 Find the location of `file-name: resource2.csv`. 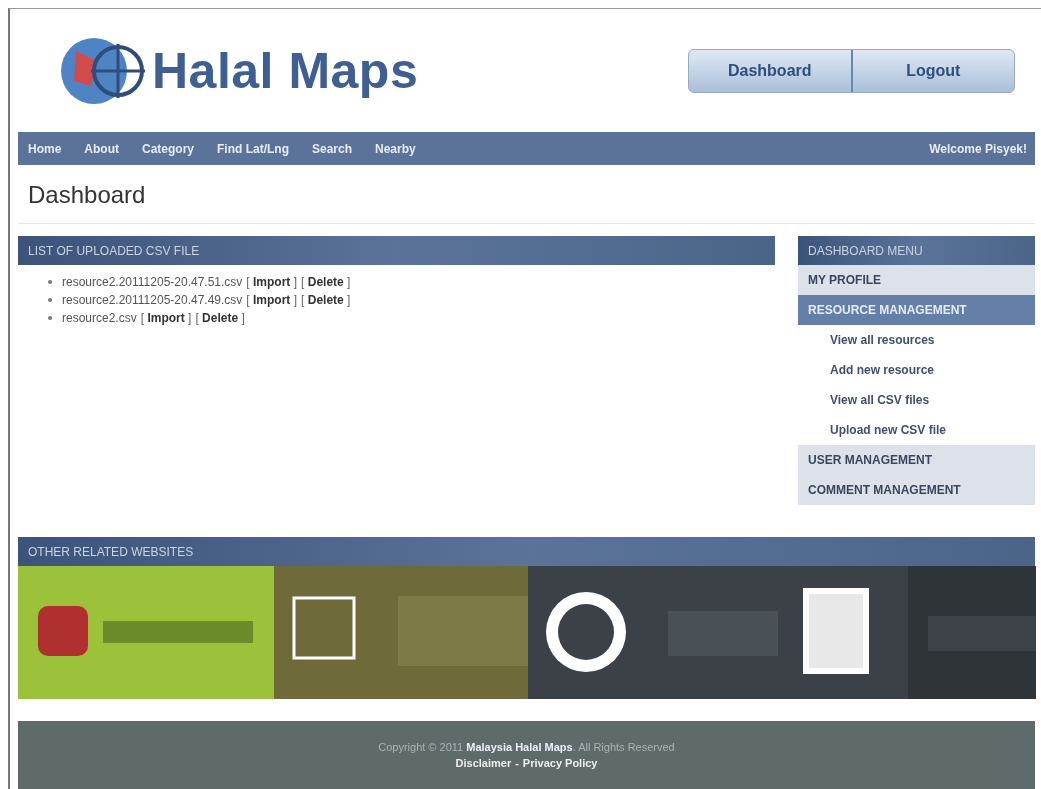

file-name: resource2.csv is located at coordinates (99, 318).